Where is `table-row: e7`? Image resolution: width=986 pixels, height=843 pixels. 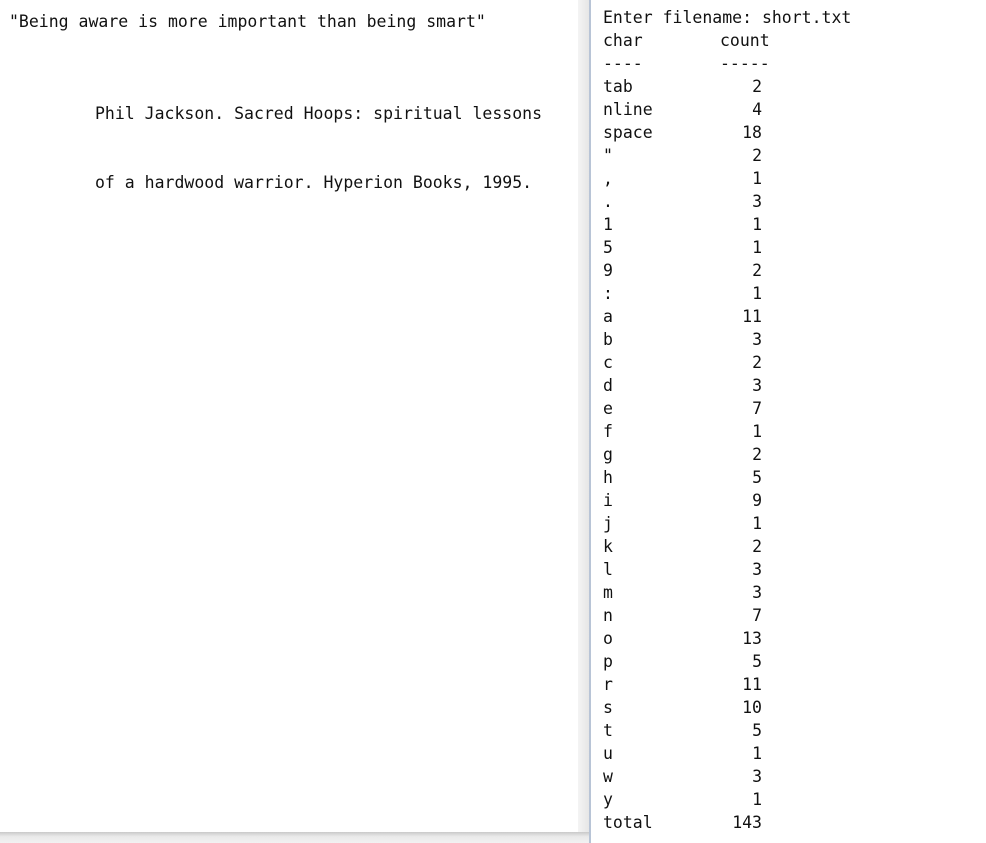
table-row: e7 is located at coordinates (793, 408).